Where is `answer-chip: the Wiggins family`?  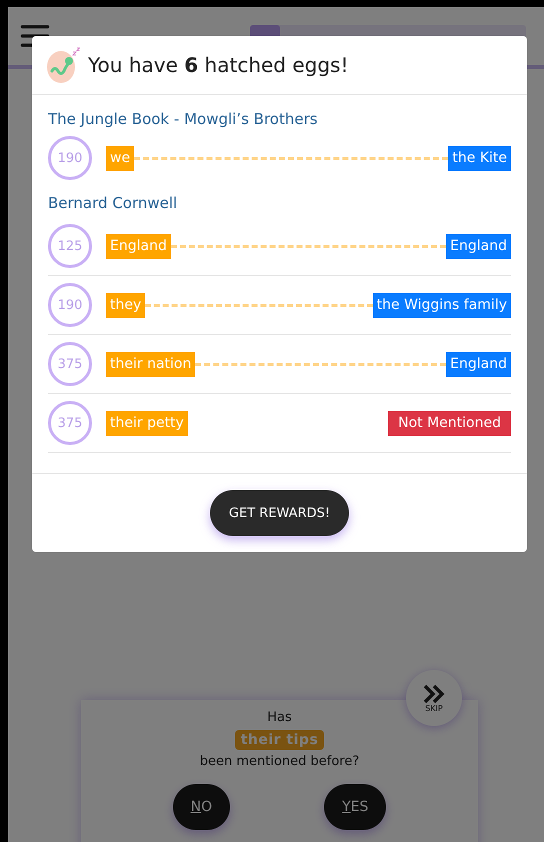
answer-chip: the Wiggins family is located at coordinates (441, 305).